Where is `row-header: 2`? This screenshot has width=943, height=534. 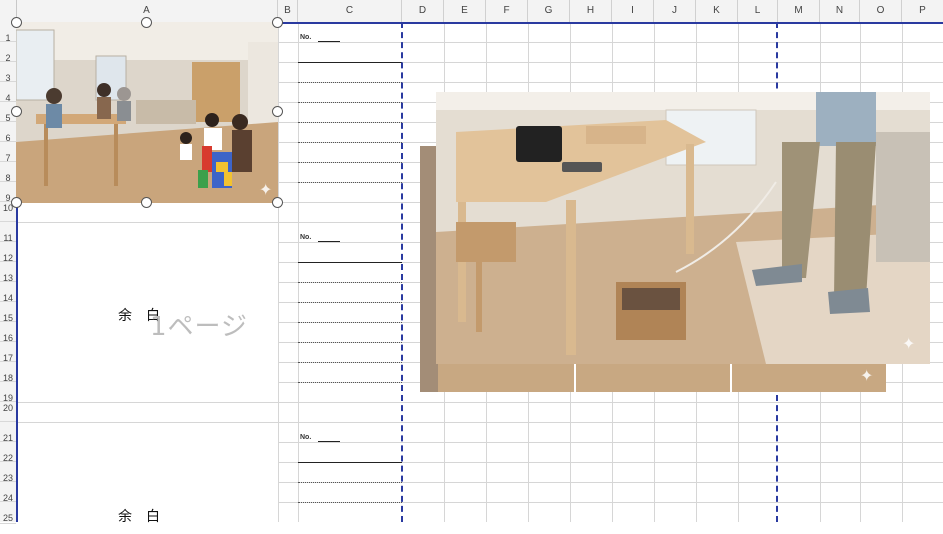
row-header: 2 is located at coordinates (8, 52).